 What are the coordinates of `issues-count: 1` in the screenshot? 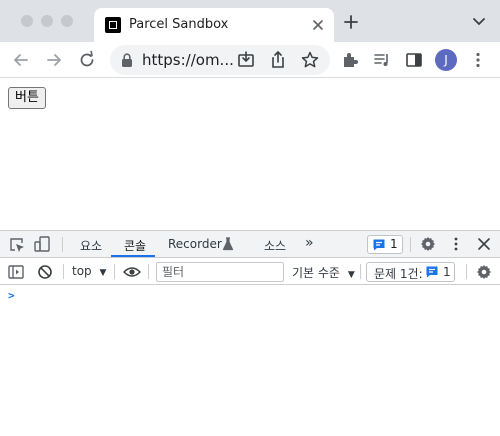 It's located at (447, 272).